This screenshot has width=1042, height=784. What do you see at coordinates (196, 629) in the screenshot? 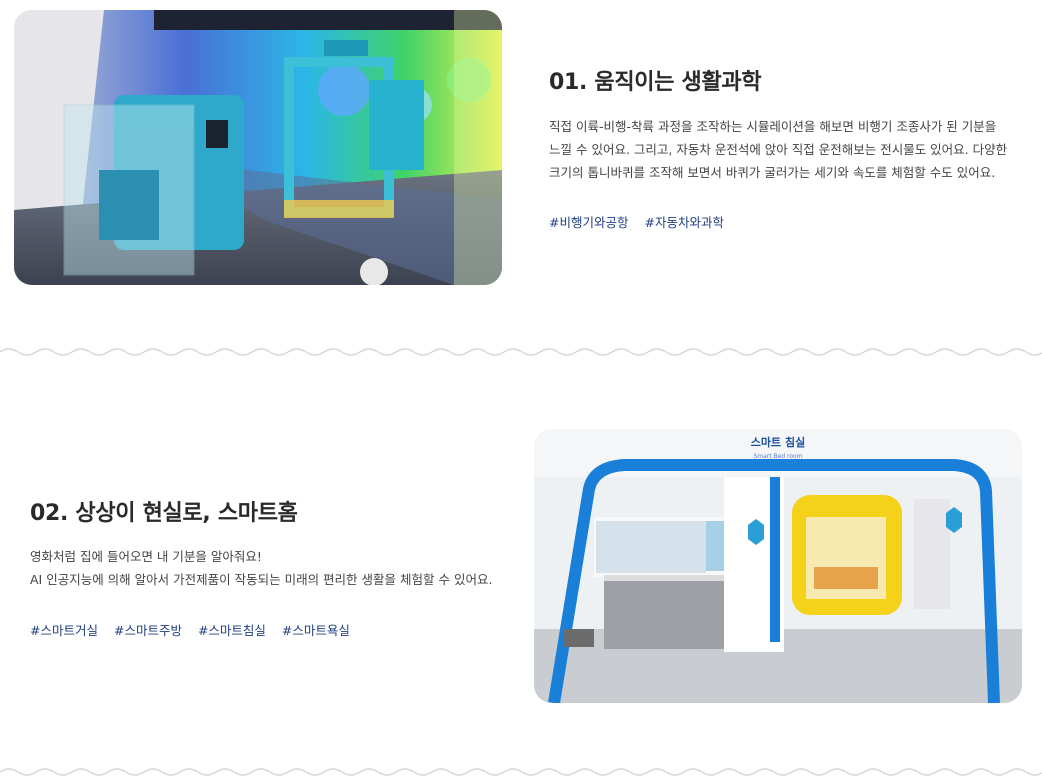
I see `section2-tags: #스마트거실 #스마트주방 #스마트침실 #스마트욕실` at bounding box center [196, 629].